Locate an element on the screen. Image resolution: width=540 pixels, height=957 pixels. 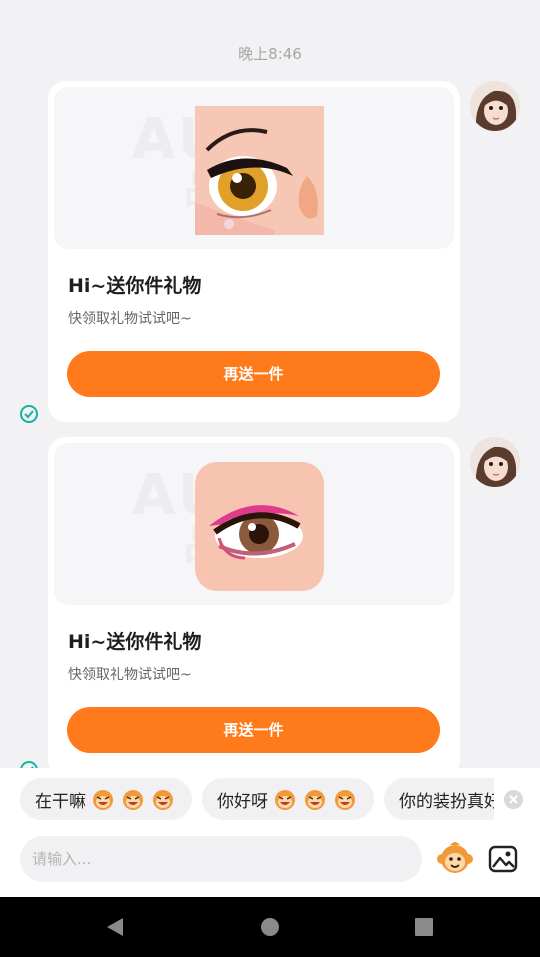
quick-reply-chip: 在干嘛 is located at coordinates (106, 799).